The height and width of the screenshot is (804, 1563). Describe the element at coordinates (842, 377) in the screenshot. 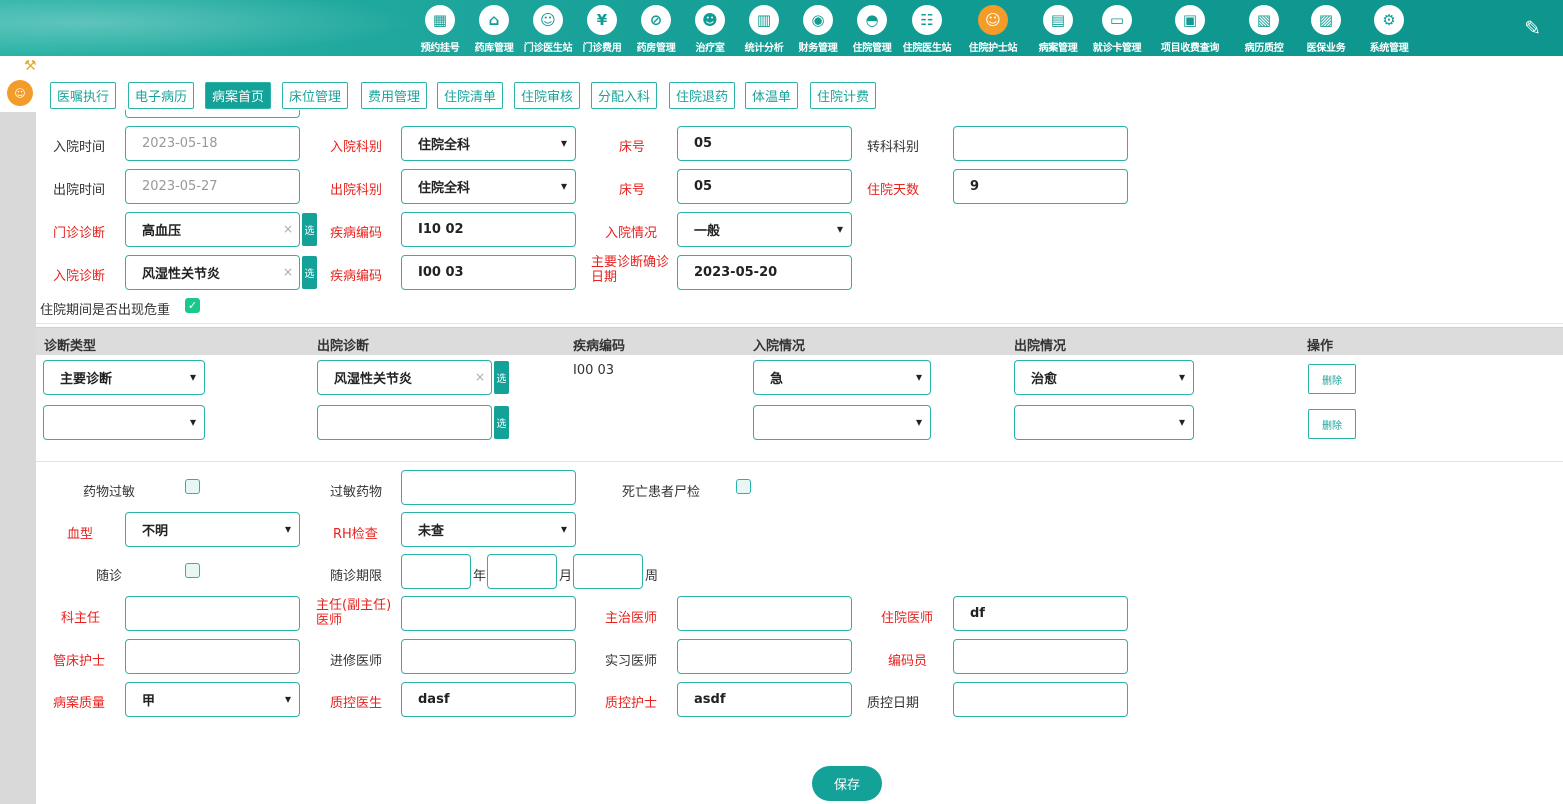

I see `row-admit-condition-select: 急` at that location.